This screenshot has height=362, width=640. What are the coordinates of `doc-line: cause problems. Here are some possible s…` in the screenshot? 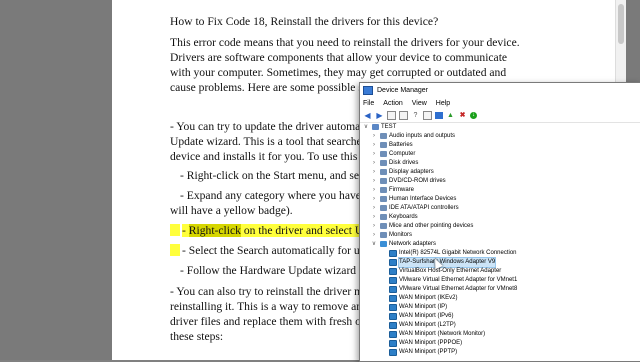 It's located at (274, 87).